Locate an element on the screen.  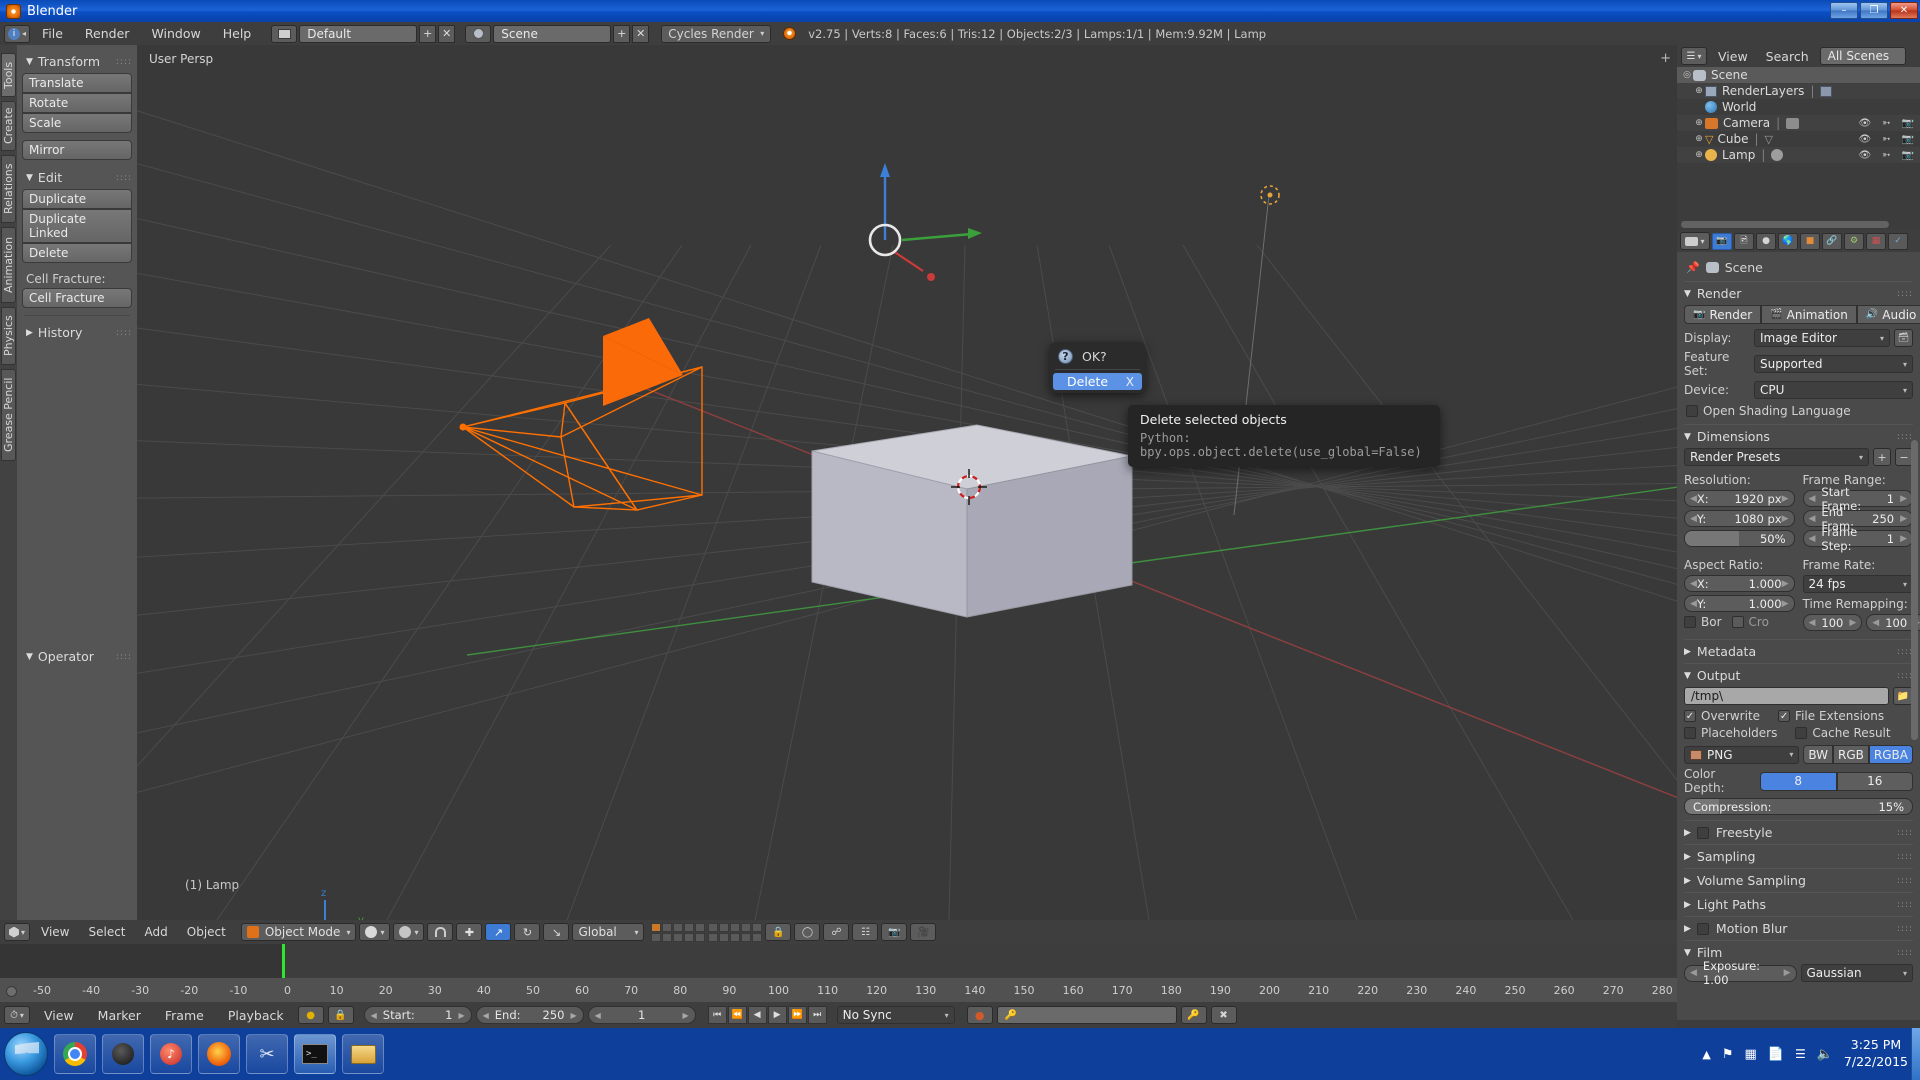
freestyle-section-header: ▶ Freestyle :::: is located at coordinates (1798, 832).